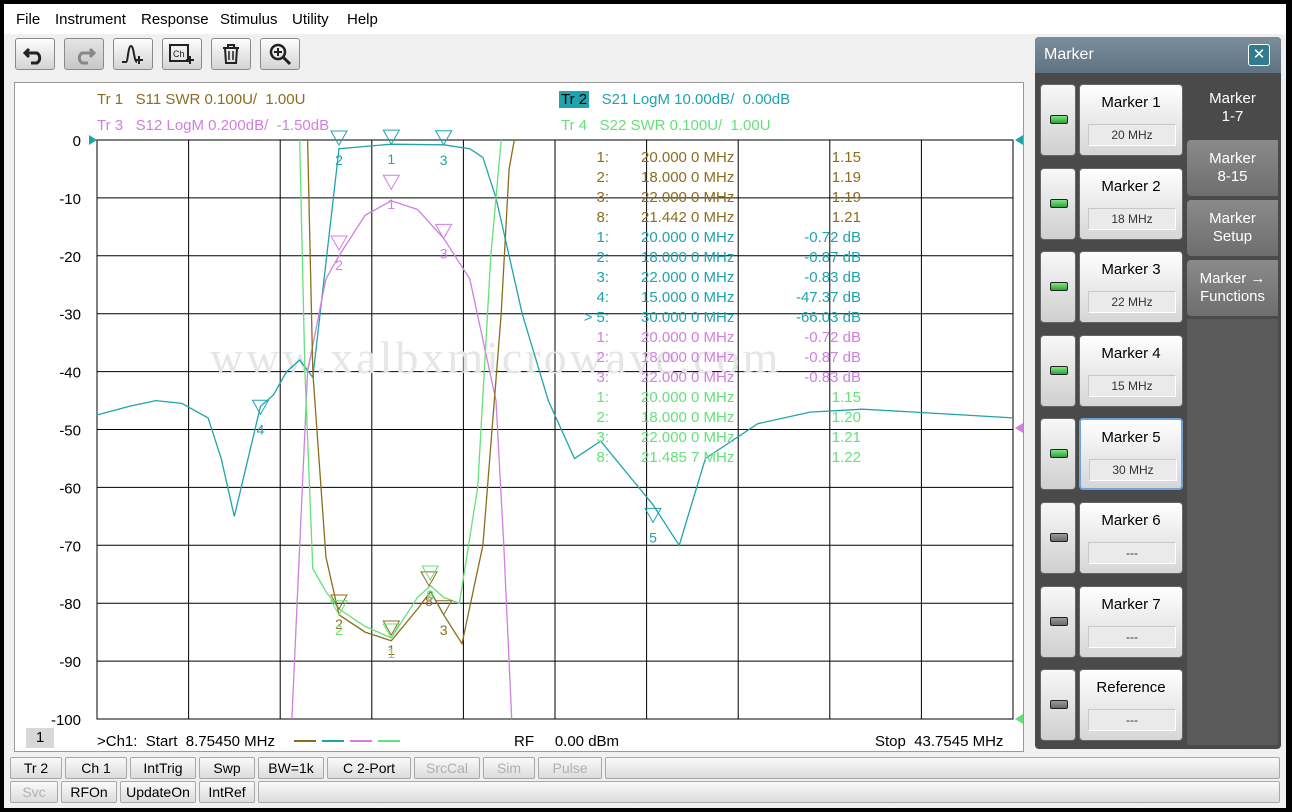 The width and height of the screenshot is (1292, 812). Describe the element at coordinates (1259, 55) in the screenshot. I see `close-button: ✕` at that location.